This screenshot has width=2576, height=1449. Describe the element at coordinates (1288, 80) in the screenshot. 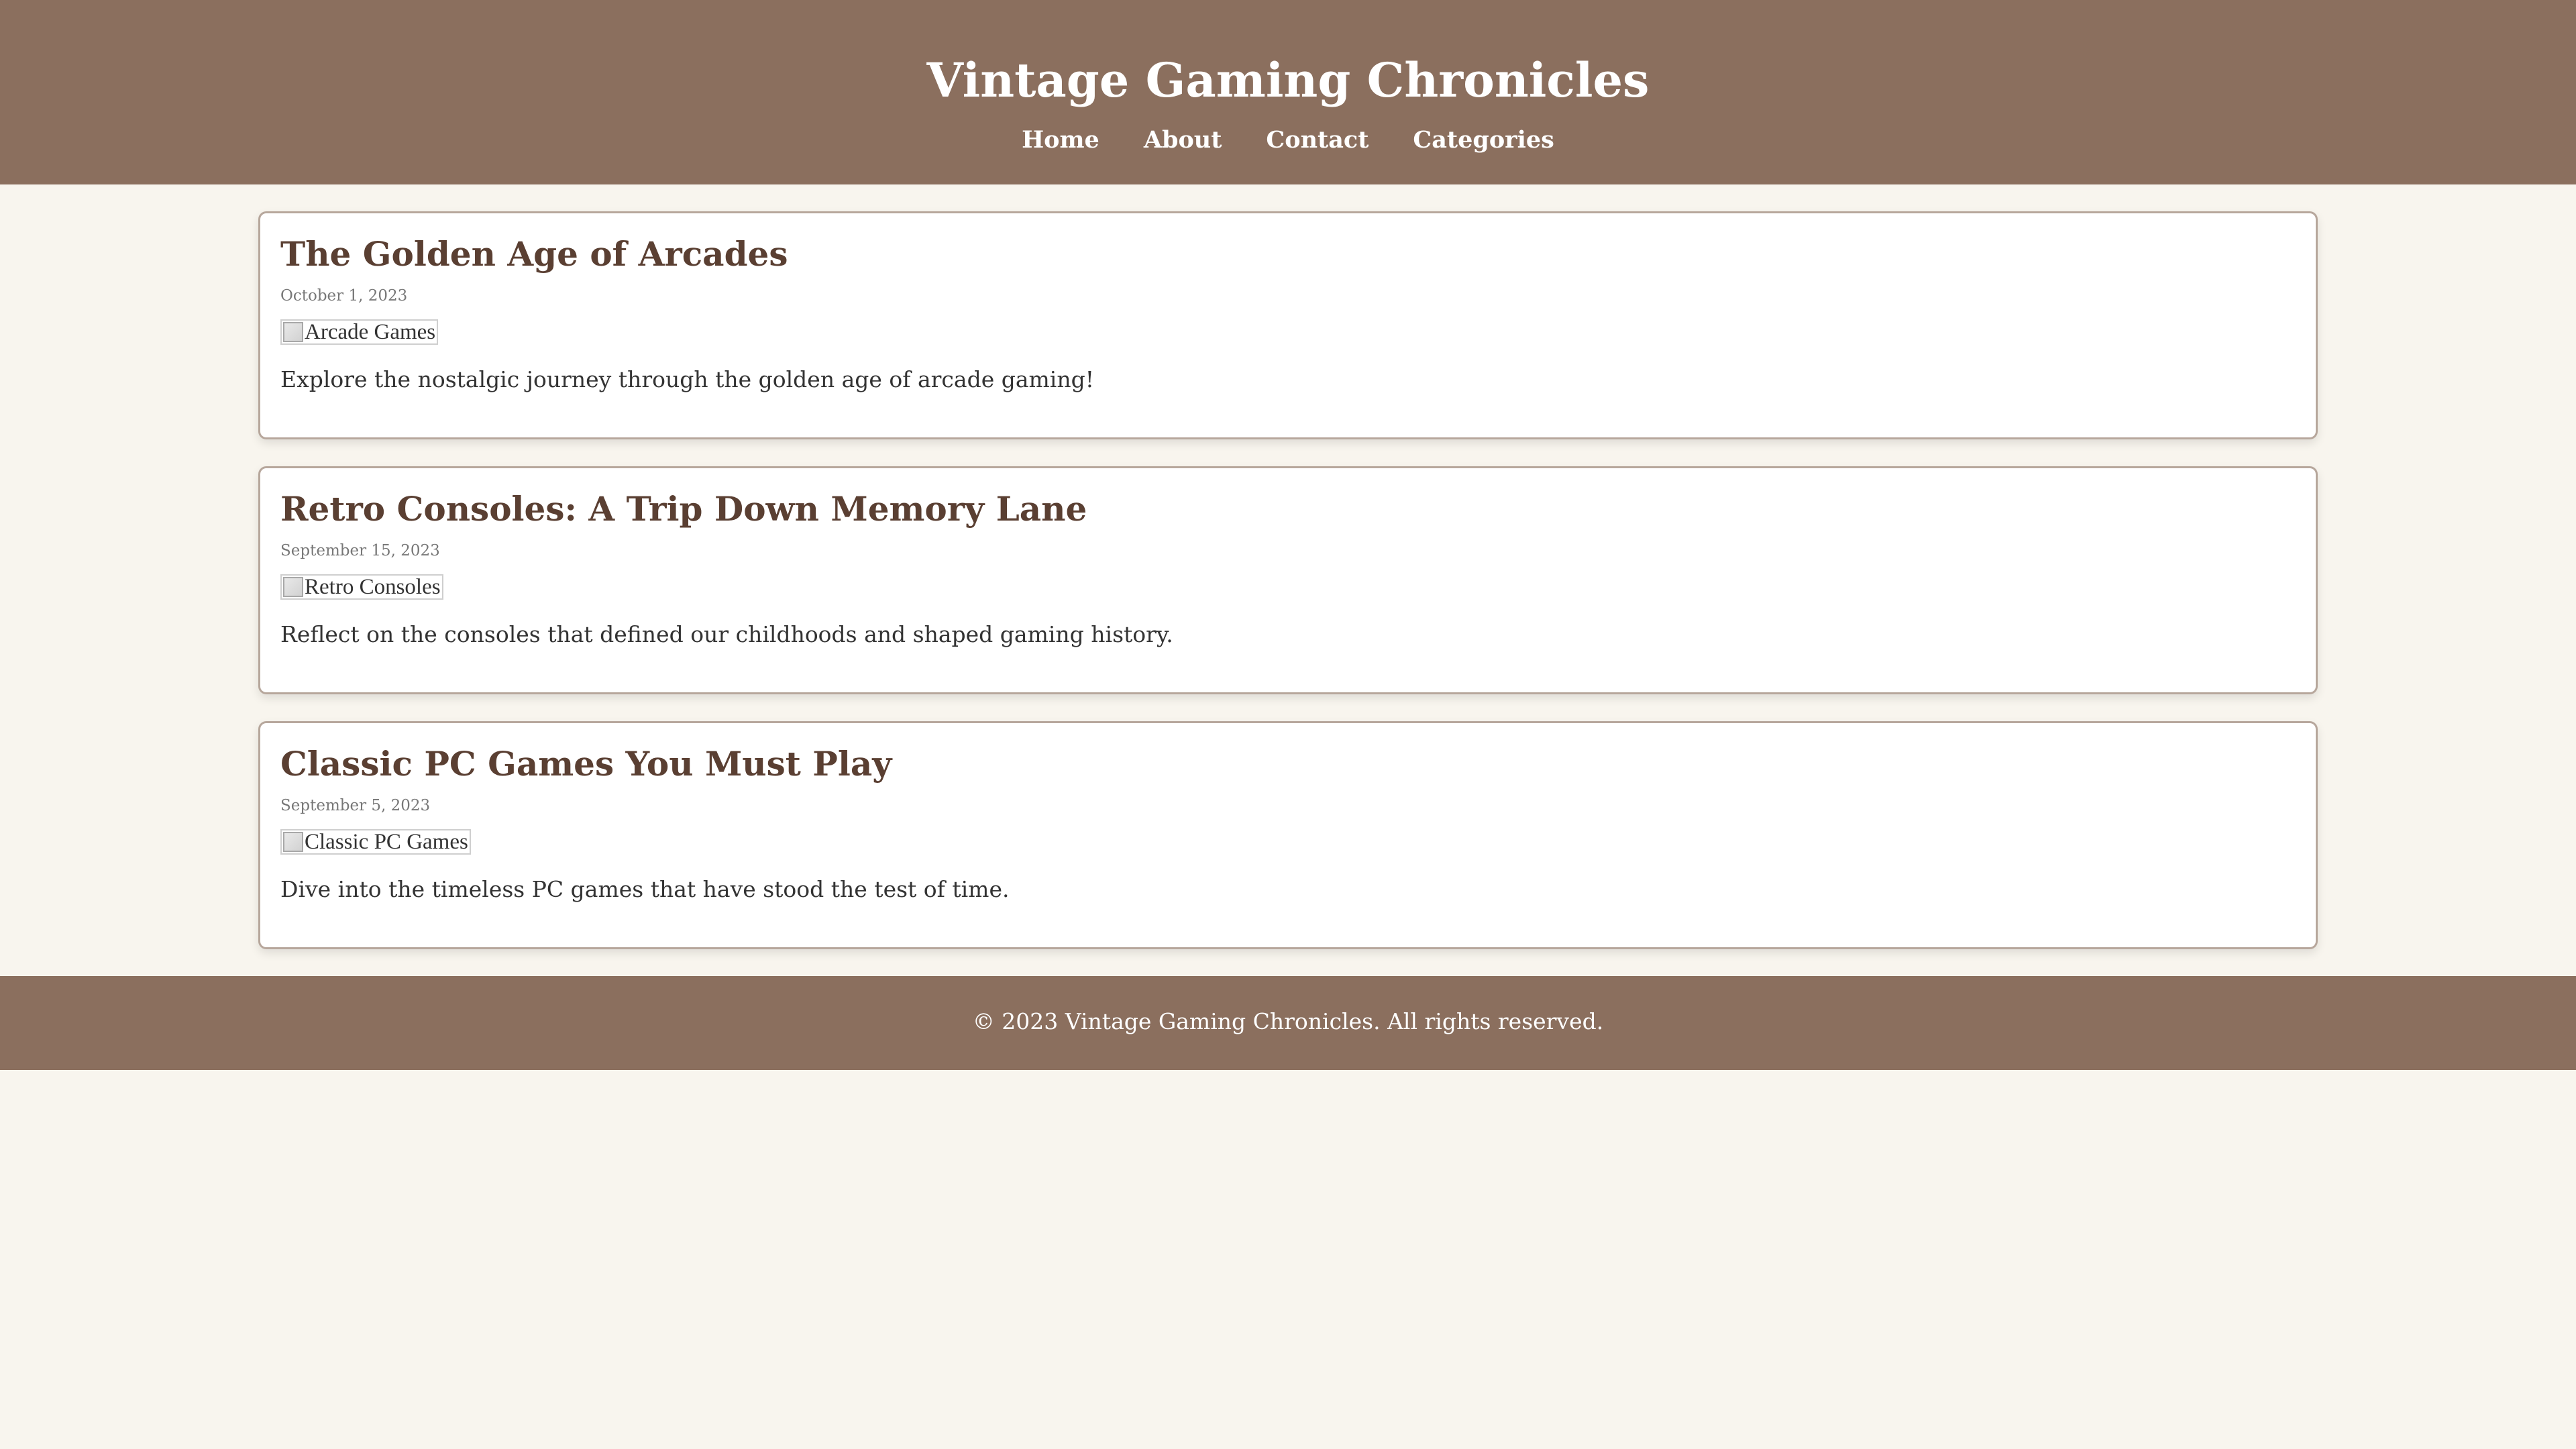

I see `site-title: Vintage Gaming Chronicles` at that location.